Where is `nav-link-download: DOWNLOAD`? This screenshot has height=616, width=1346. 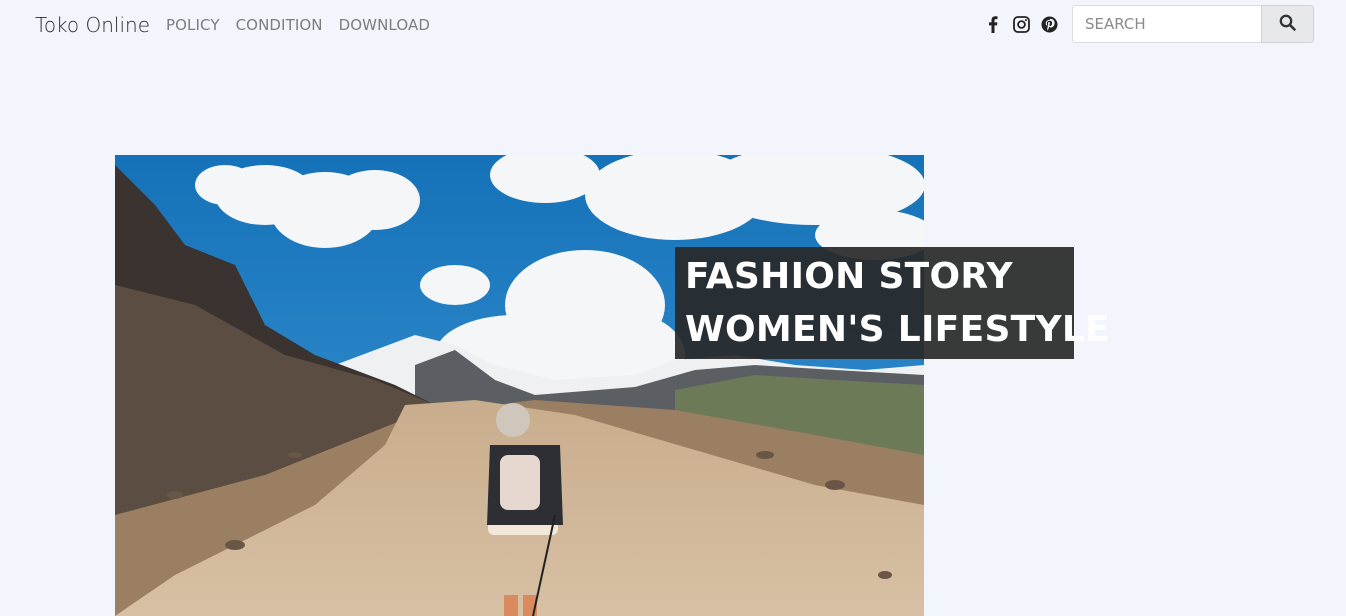
nav-link-download: DOWNLOAD is located at coordinates (384, 25).